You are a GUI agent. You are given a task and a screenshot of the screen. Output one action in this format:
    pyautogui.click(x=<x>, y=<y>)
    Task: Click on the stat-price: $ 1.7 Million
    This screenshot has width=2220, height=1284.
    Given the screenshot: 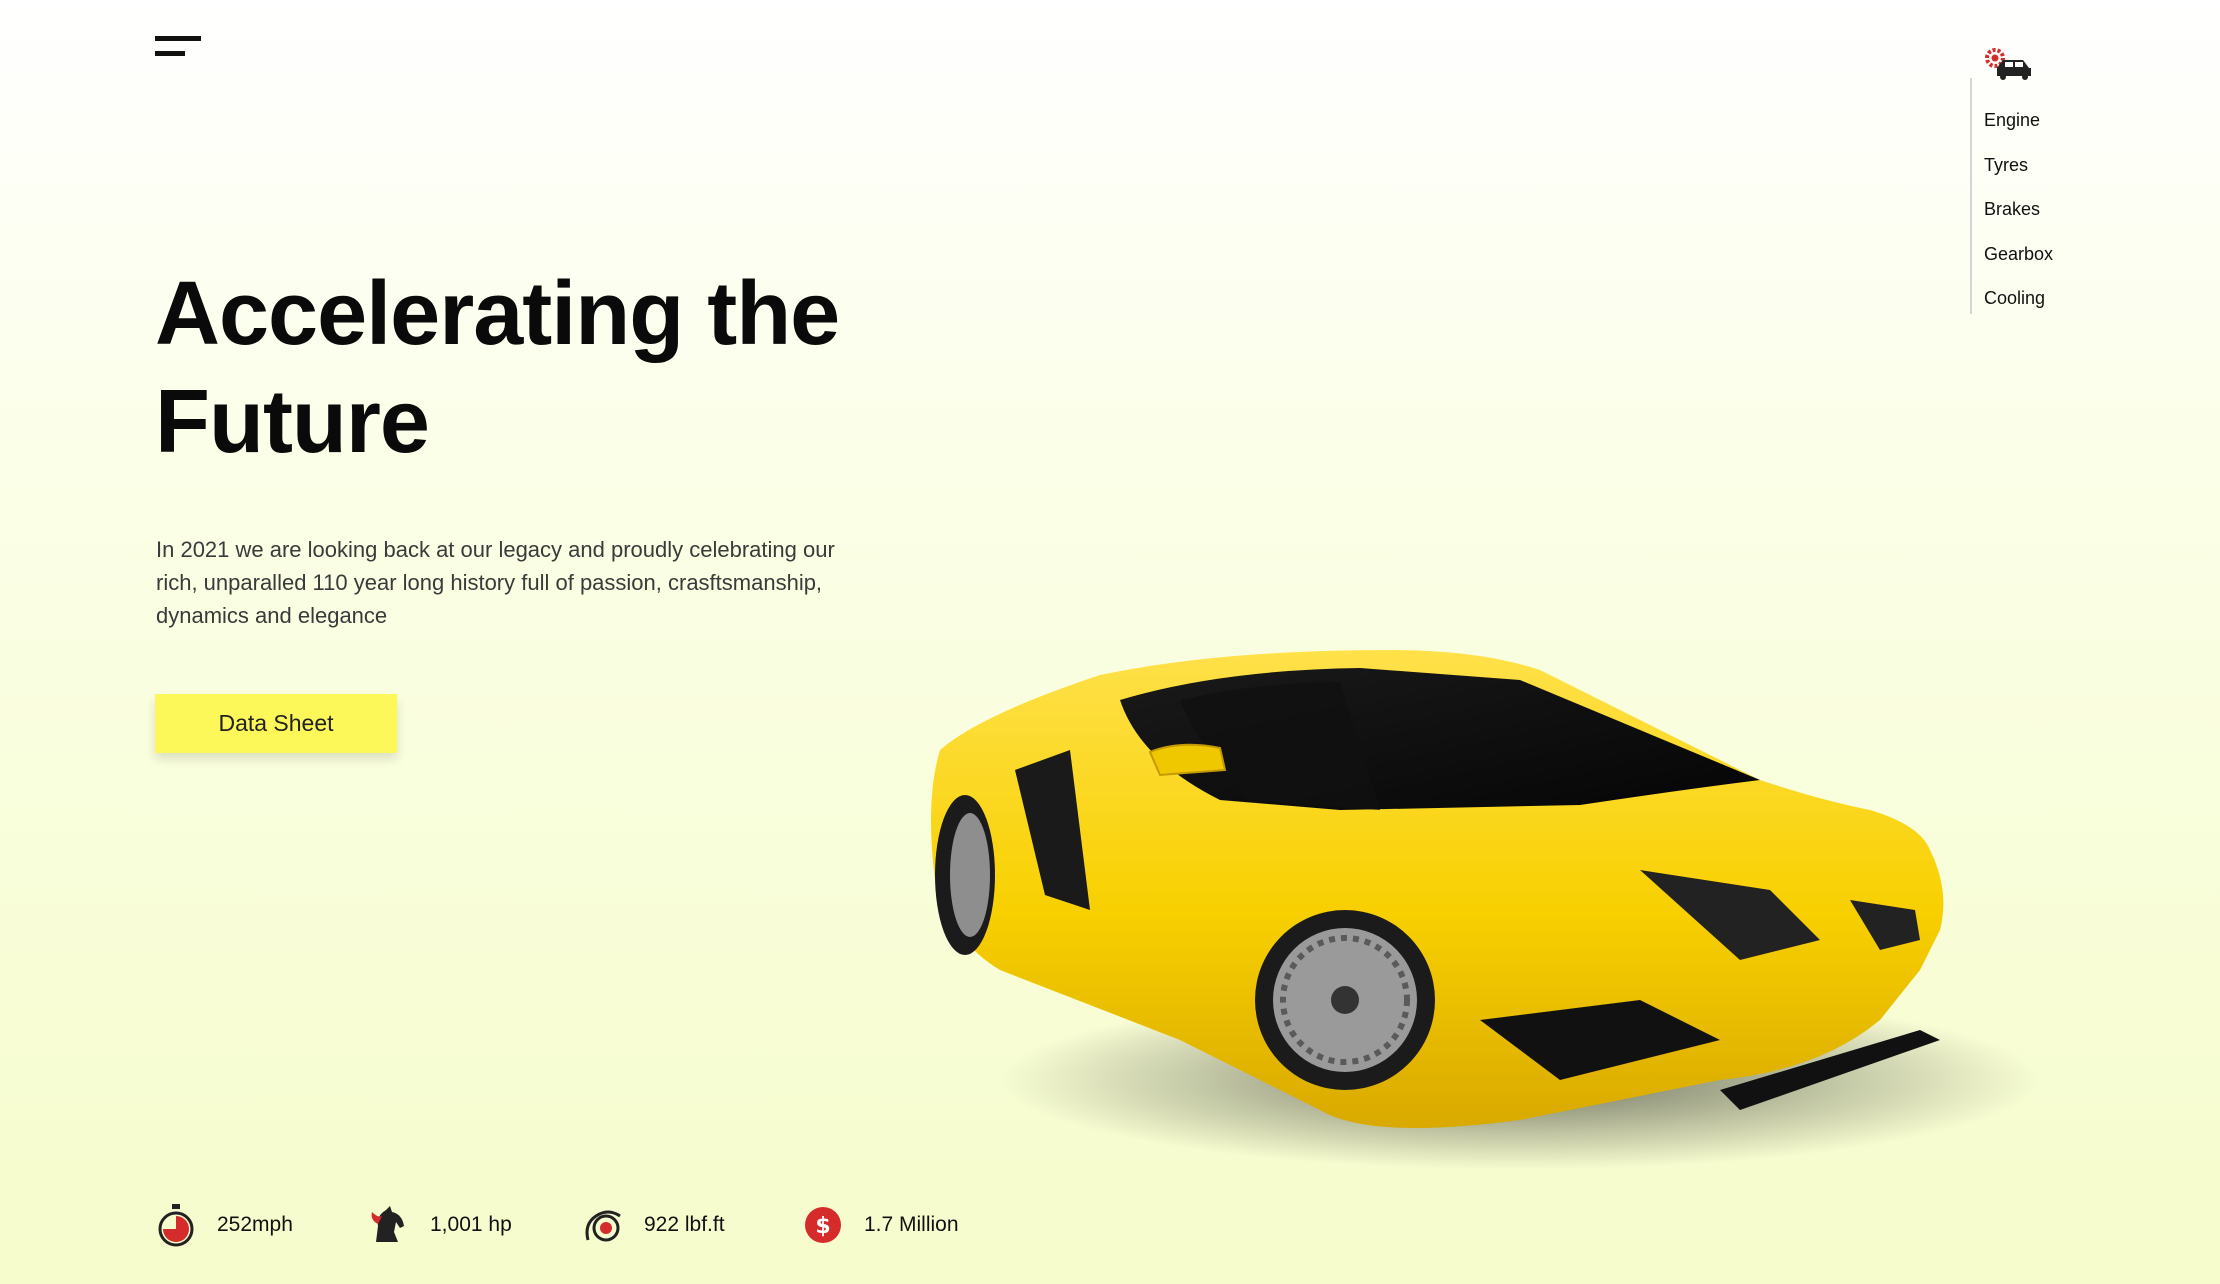 What is the action you would take?
    pyautogui.click(x=880, y=1225)
    